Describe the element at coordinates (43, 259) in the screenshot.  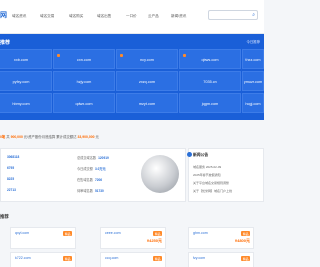
I see `domain-card: k722.com 精品` at that location.